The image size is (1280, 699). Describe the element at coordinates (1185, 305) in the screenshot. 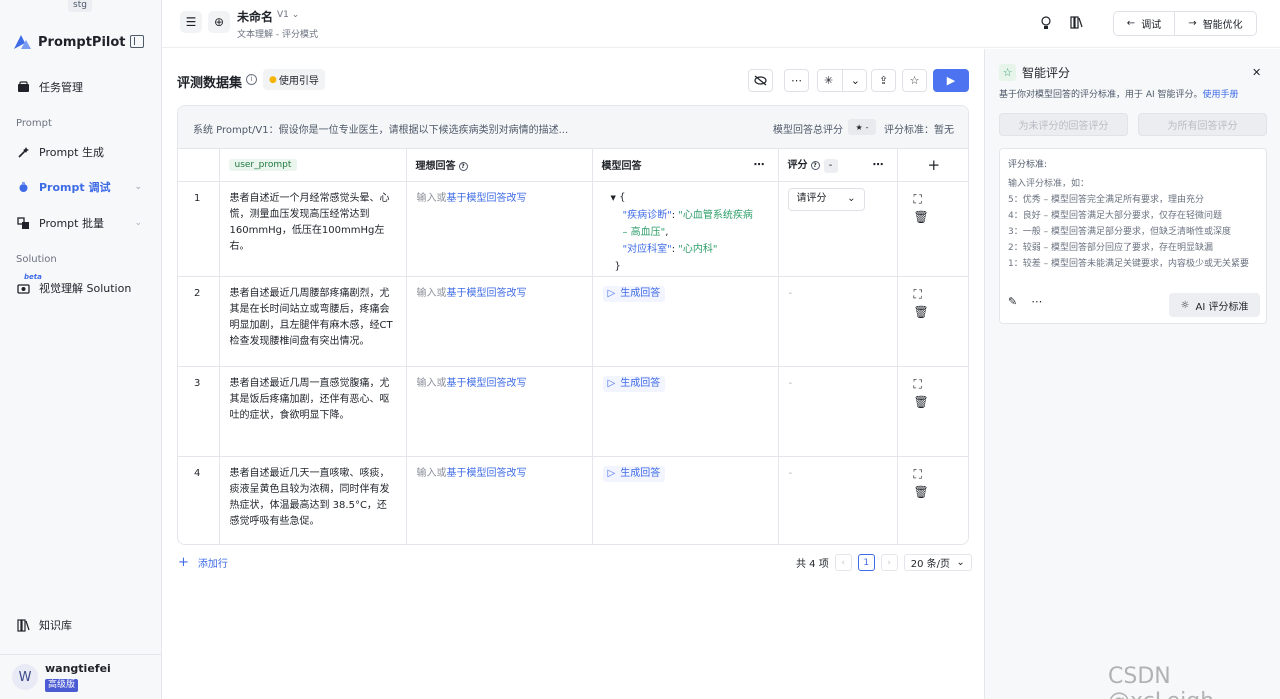

I see `bulb-icon: ☼` at that location.